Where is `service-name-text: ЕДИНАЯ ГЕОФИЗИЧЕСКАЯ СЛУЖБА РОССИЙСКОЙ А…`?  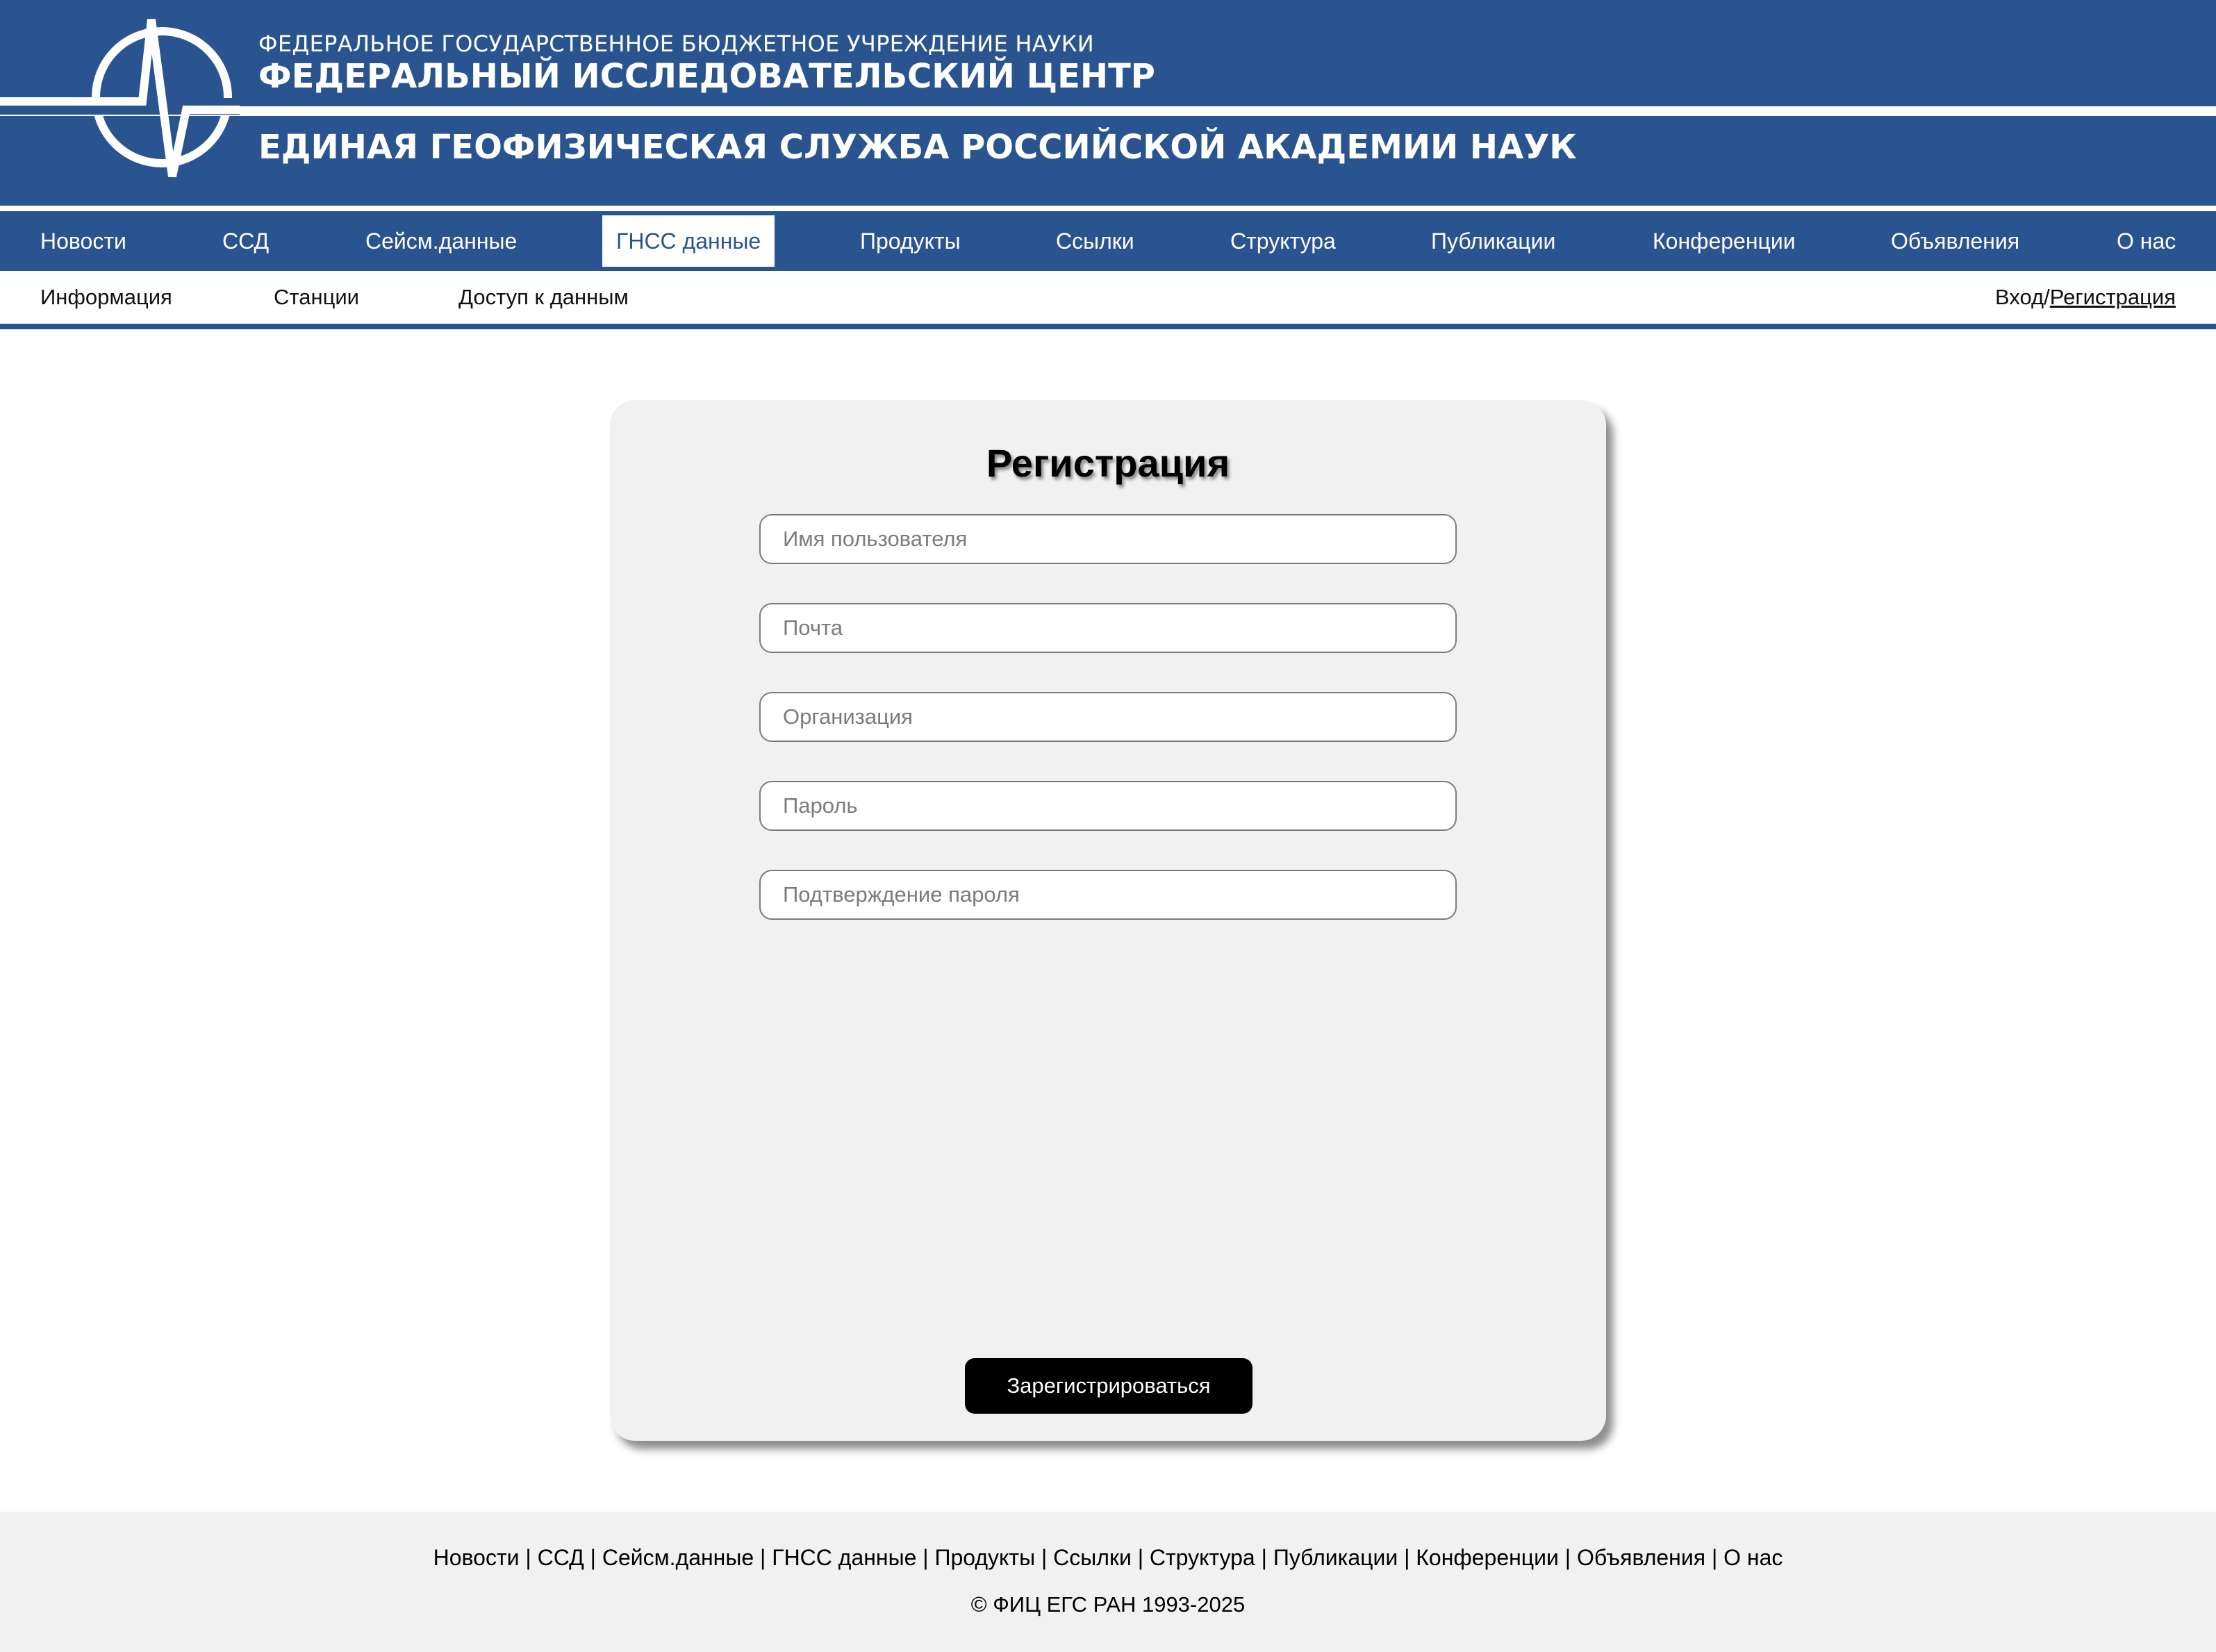 service-name-text: ЕДИНАЯ ГЕОФИЗИЧЕСКАЯ СЛУЖБА РОССИЙСКОЙ А… is located at coordinates (918, 147).